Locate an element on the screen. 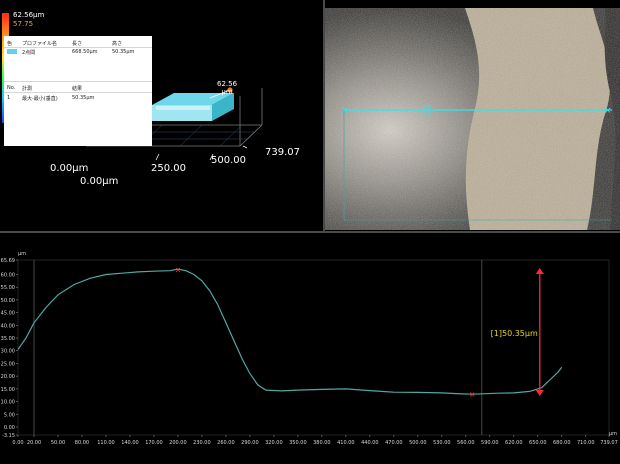 This screenshot has width=620, height=464. x-tick-label: 320.00 is located at coordinates (274, 443).